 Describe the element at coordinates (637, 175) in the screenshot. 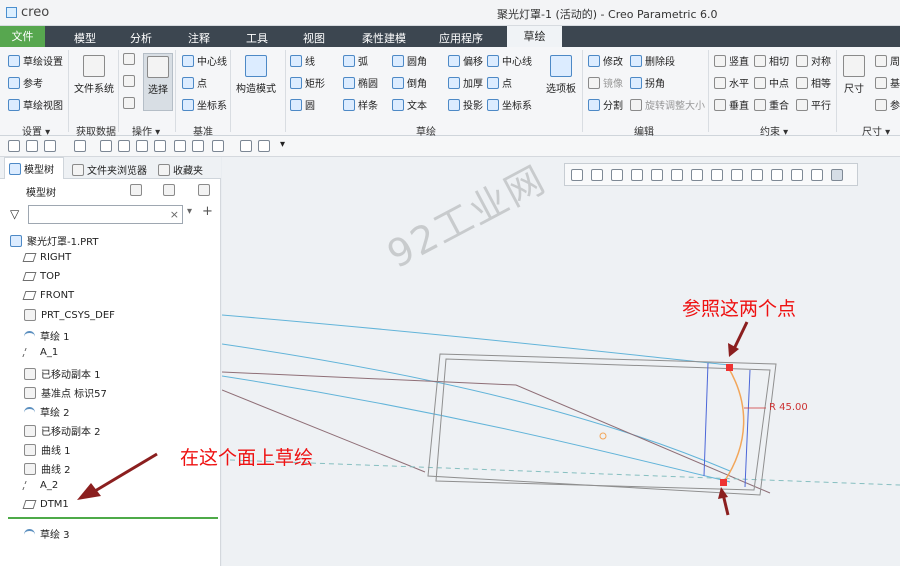

I see `repaint-icon` at that location.